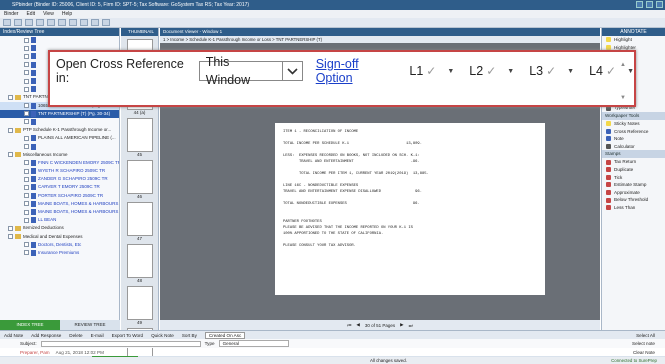 This screenshot has height=364, width=665. Describe the element at coordinates (401, 325) in the screenshot. I see `next-page-icon: ▶` at that location.